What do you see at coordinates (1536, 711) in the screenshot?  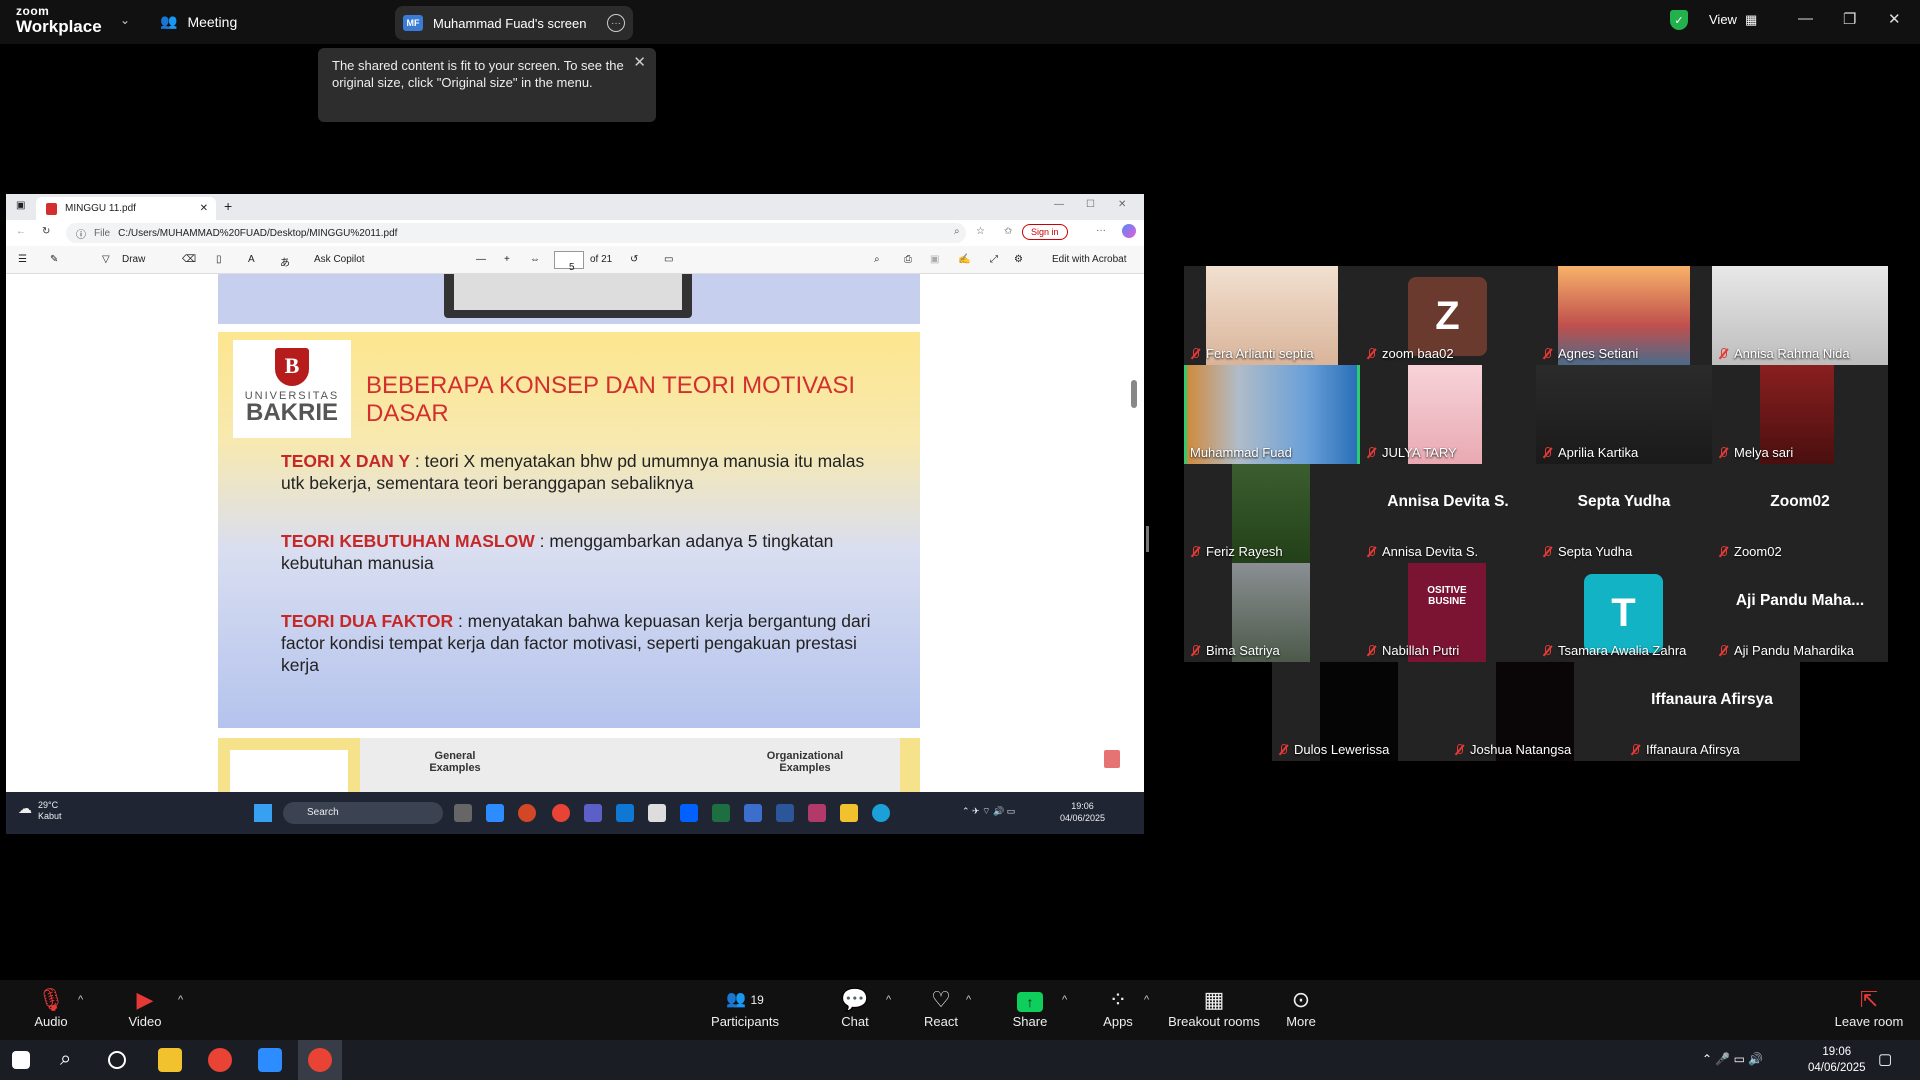 I see `participant-tile: Joshua Natangsa` at bounding box center [1536, 711].